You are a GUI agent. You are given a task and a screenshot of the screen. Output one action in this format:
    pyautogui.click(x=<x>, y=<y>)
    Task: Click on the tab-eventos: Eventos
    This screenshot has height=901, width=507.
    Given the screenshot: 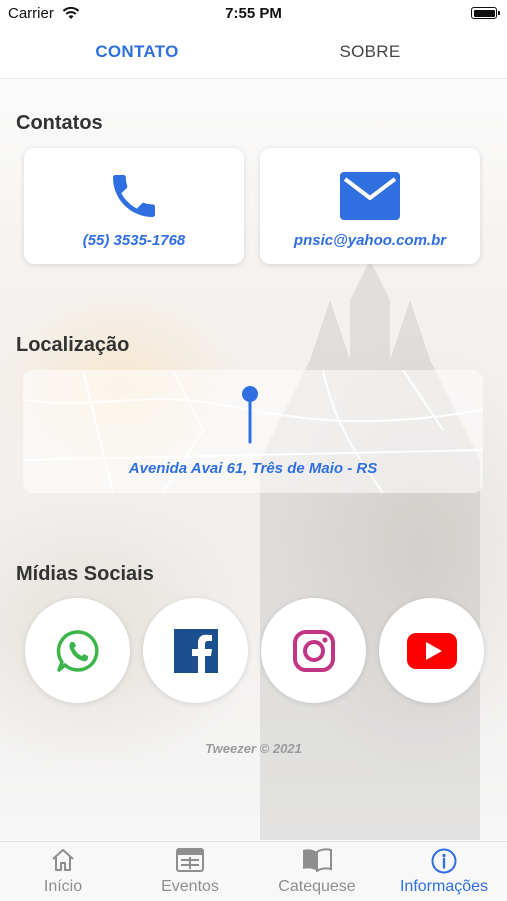 What is the action you would take?
    pyautogui.click(x=190, y=871)
    